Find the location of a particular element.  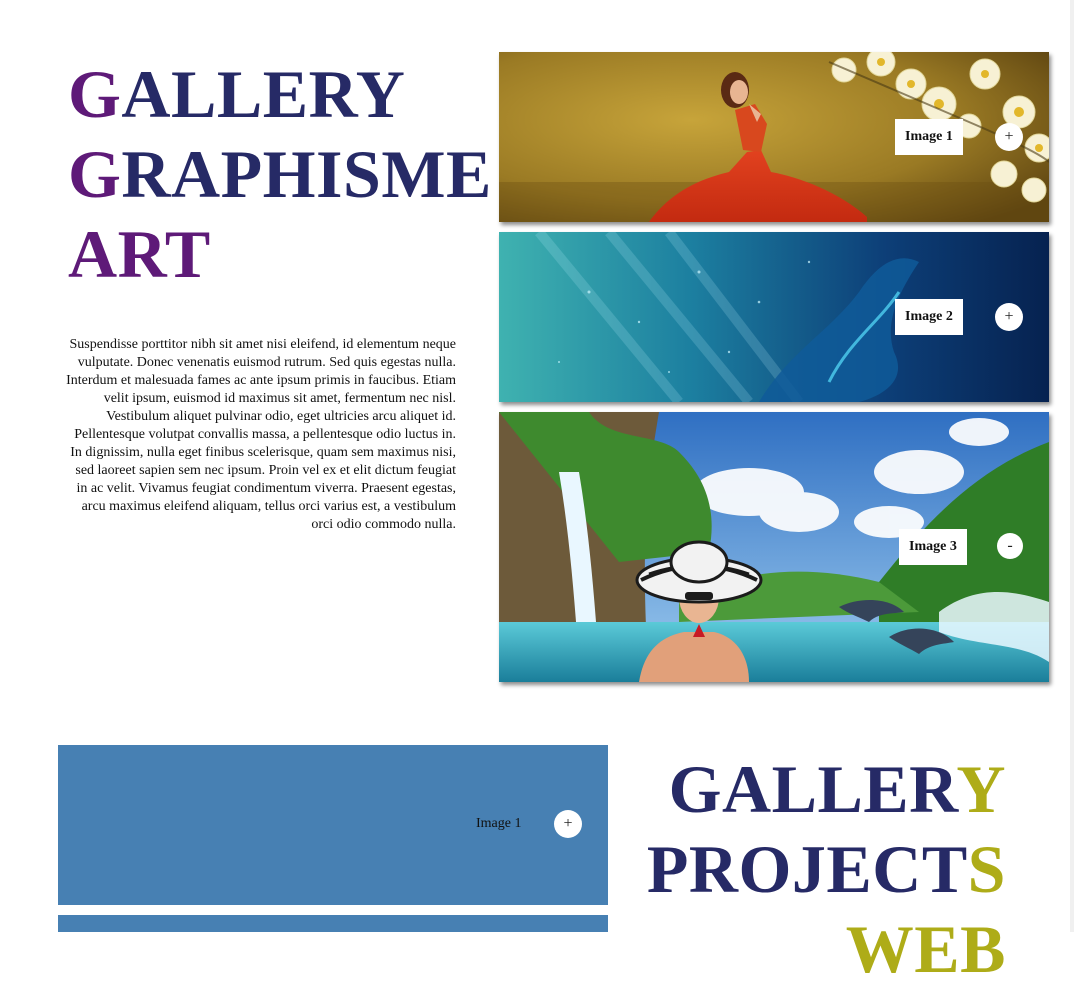

gallery-graphisme-title: GALLERY GRAPHISME ART is located at coordinates (280, 174).